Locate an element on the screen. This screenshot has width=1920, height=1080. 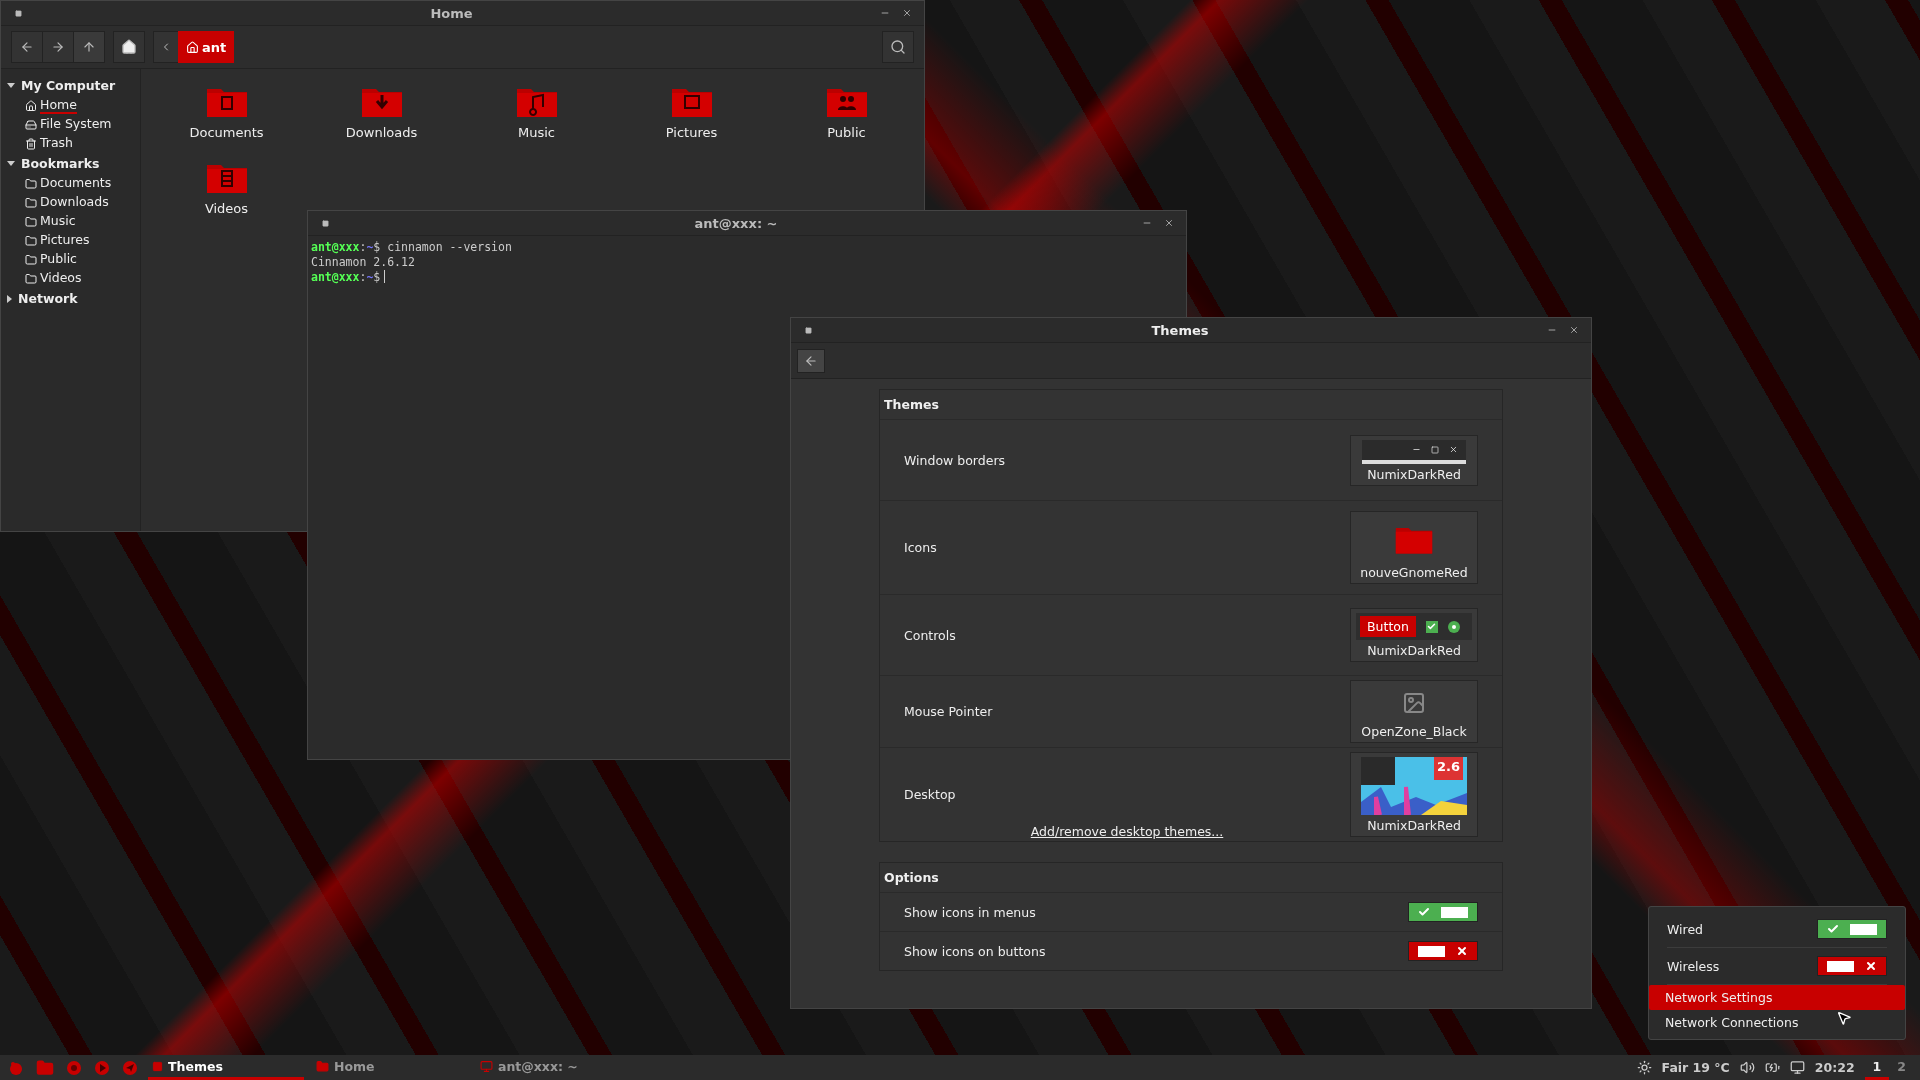
taskbar-window-button: ant@xxx: ~ is located at coordinates (554, 1067).